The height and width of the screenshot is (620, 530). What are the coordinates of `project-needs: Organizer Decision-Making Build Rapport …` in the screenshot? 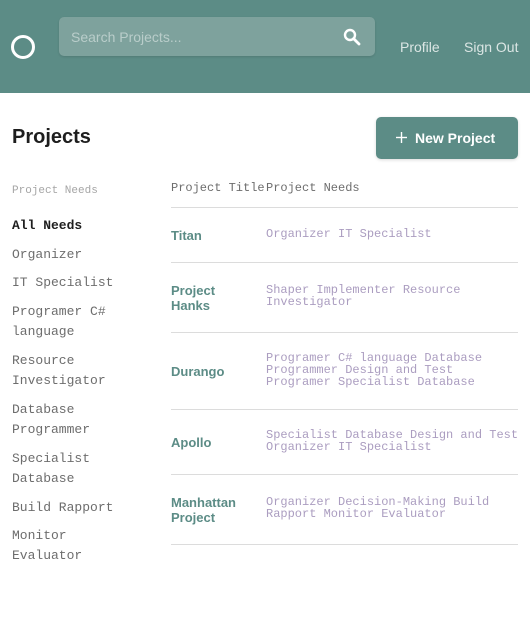 It's located at (378, 508).